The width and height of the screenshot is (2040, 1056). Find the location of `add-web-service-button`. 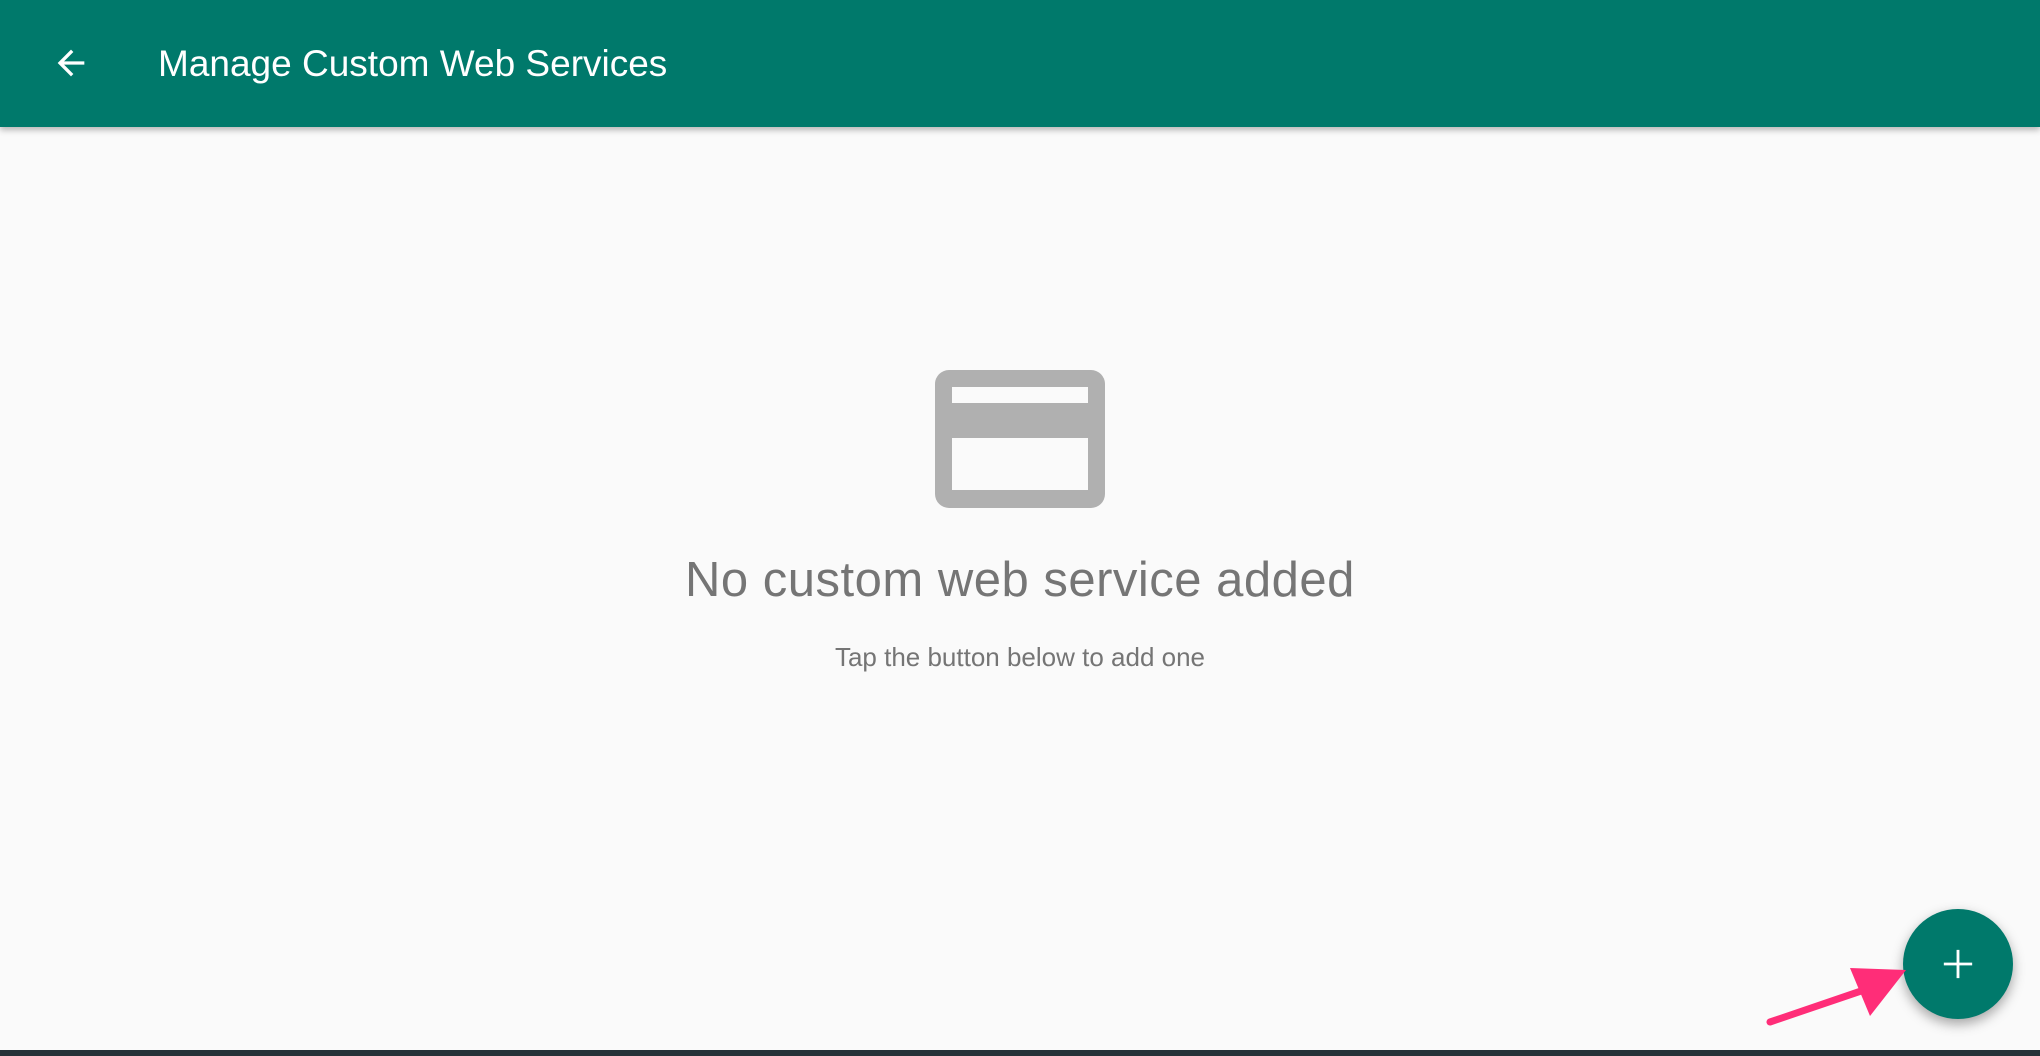

add-web-service-button is located at coordinates (1958, 964).